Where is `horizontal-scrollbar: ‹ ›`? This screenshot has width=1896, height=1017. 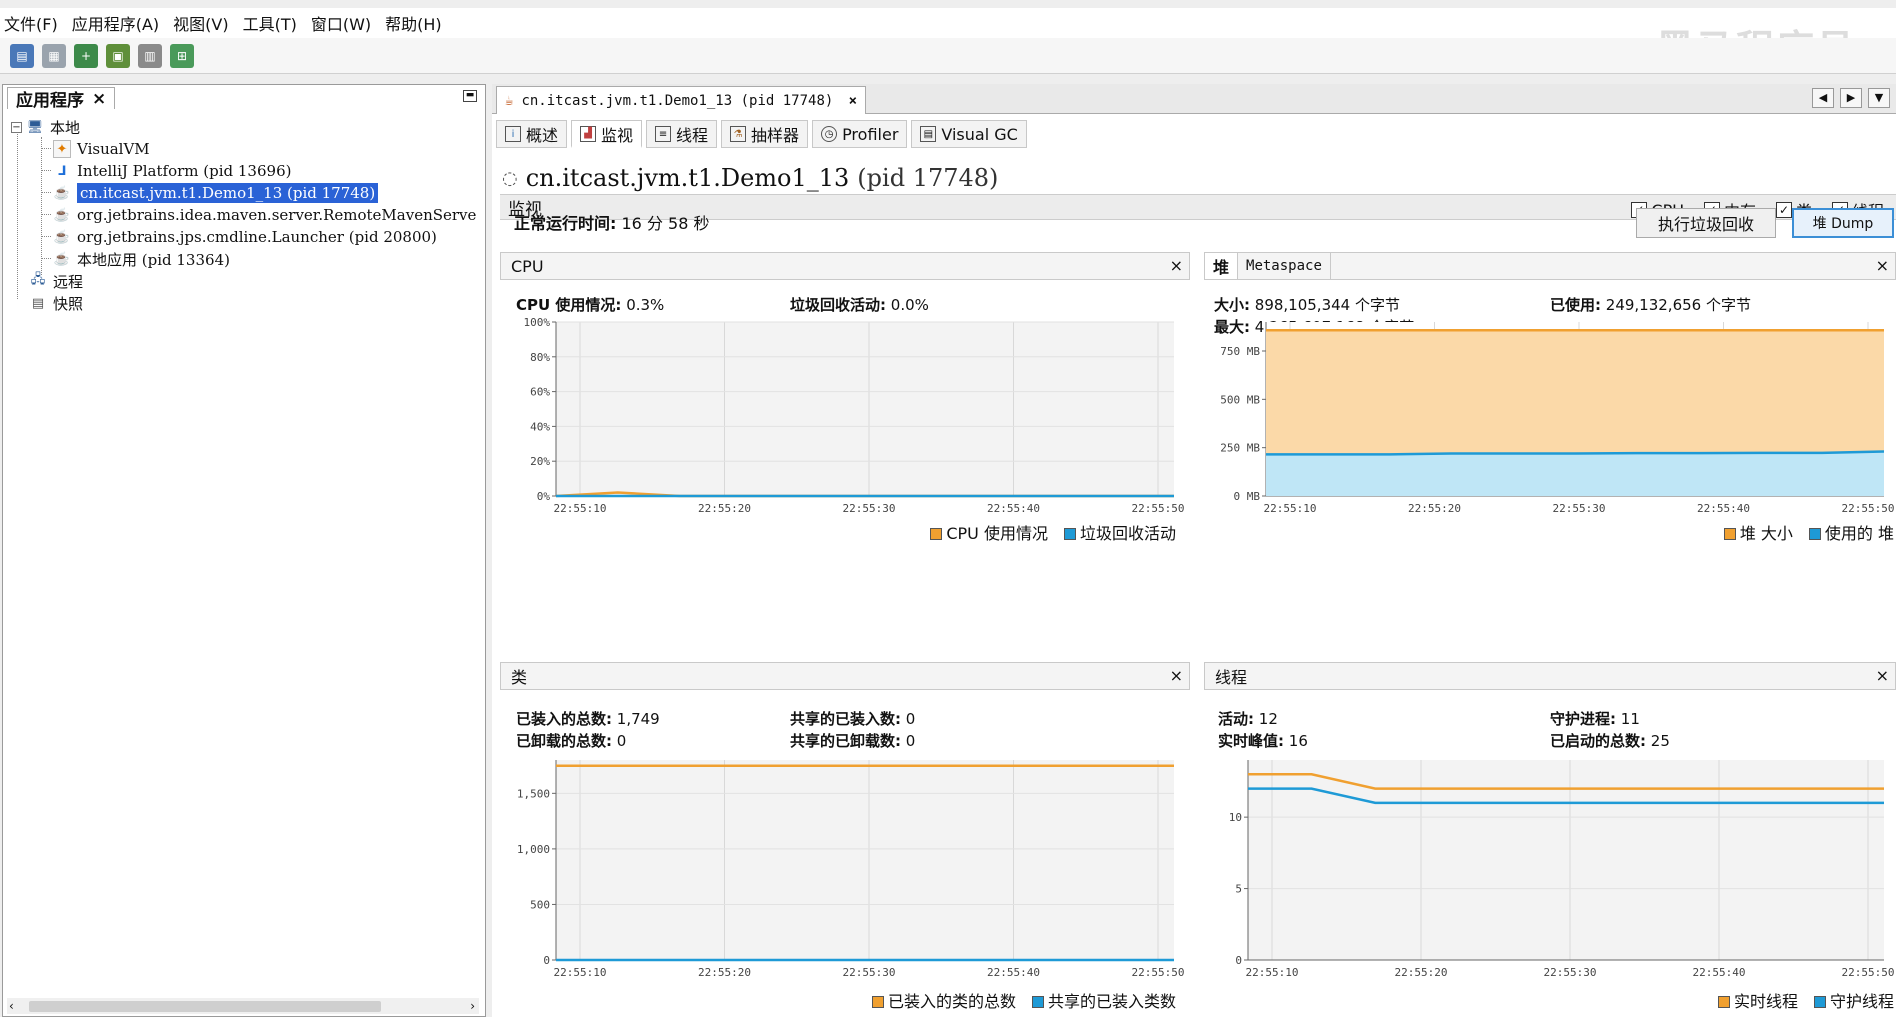
horizontal-scrollbar: ‹ › is located at coordinates (243, 1006).